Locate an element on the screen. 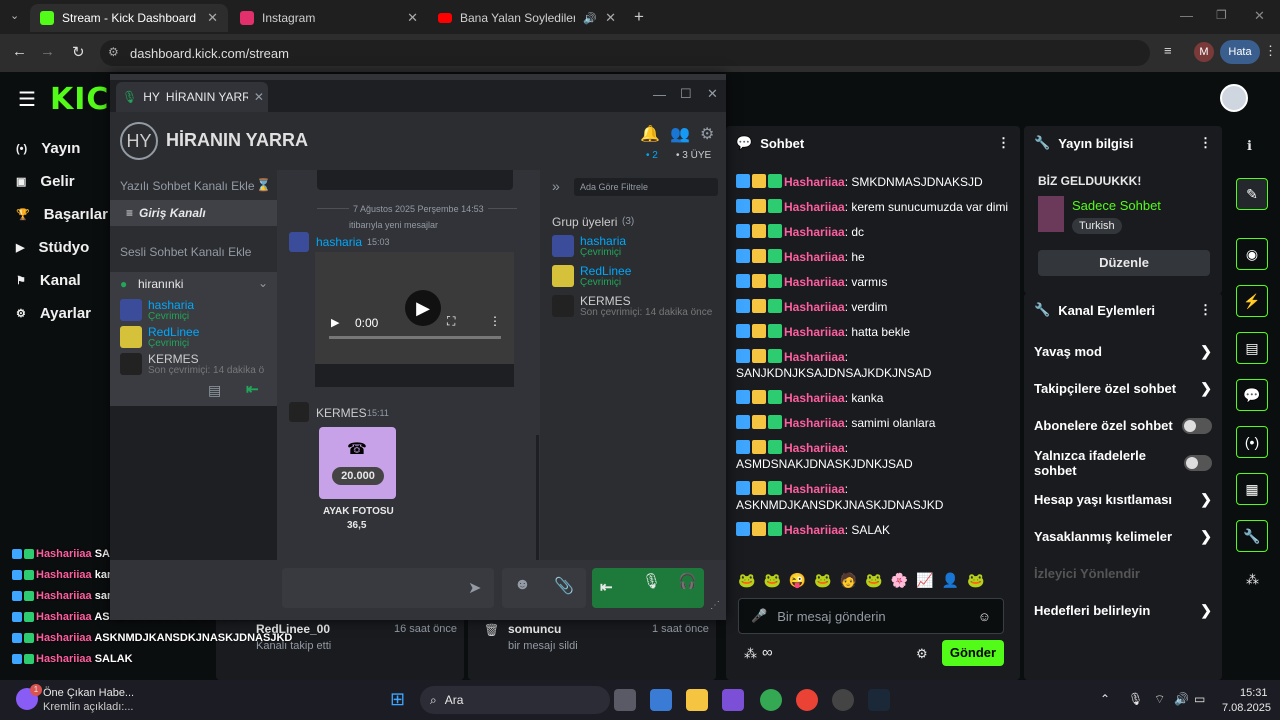  profile-avatar: M is located at coordinates (1204, 52).